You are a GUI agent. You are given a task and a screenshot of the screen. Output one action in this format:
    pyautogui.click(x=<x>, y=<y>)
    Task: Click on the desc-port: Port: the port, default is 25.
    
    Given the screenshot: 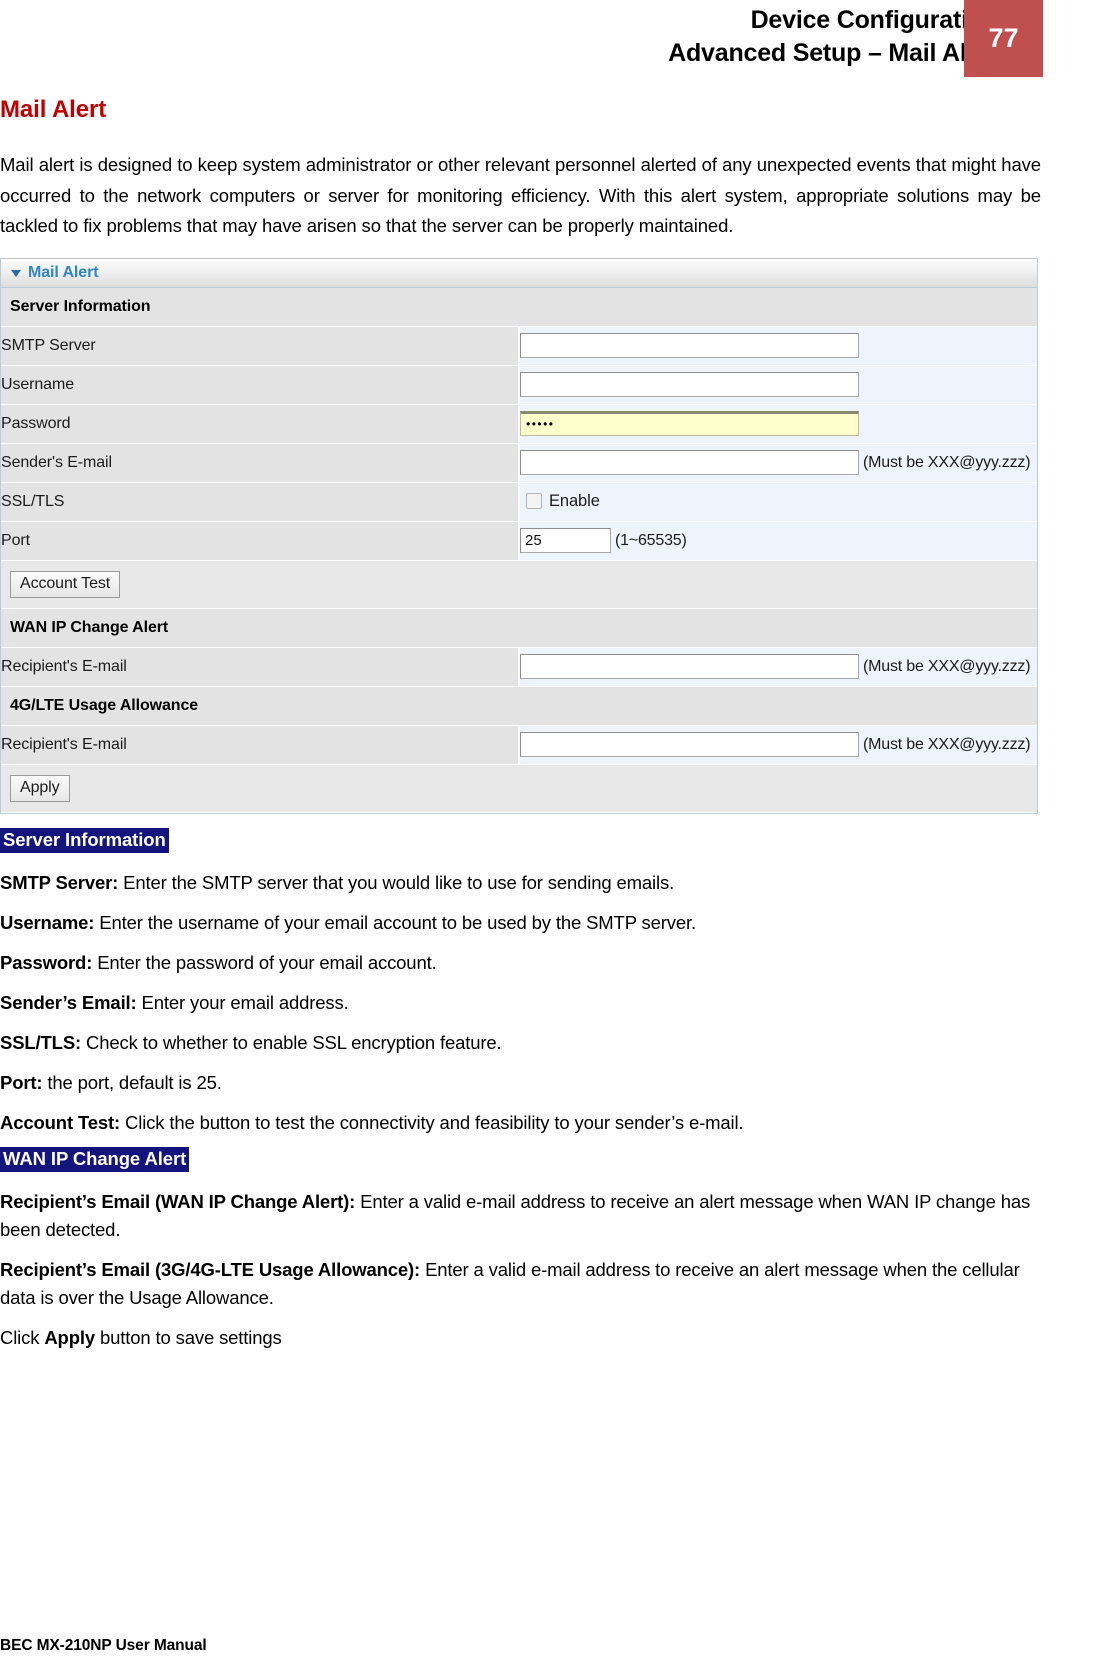 What is the action you would take?
    pyautogui.click(x=520, y=1083)
    